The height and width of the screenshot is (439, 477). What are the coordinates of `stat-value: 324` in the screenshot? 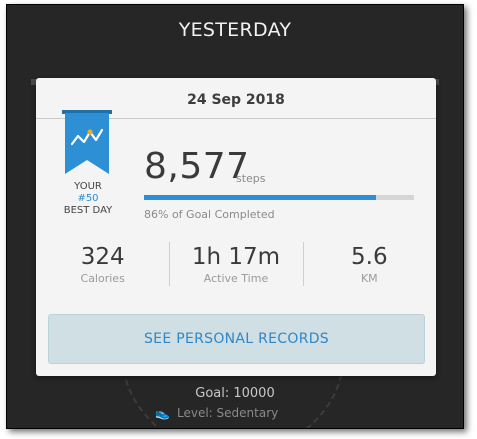 It's located at (102, 257).